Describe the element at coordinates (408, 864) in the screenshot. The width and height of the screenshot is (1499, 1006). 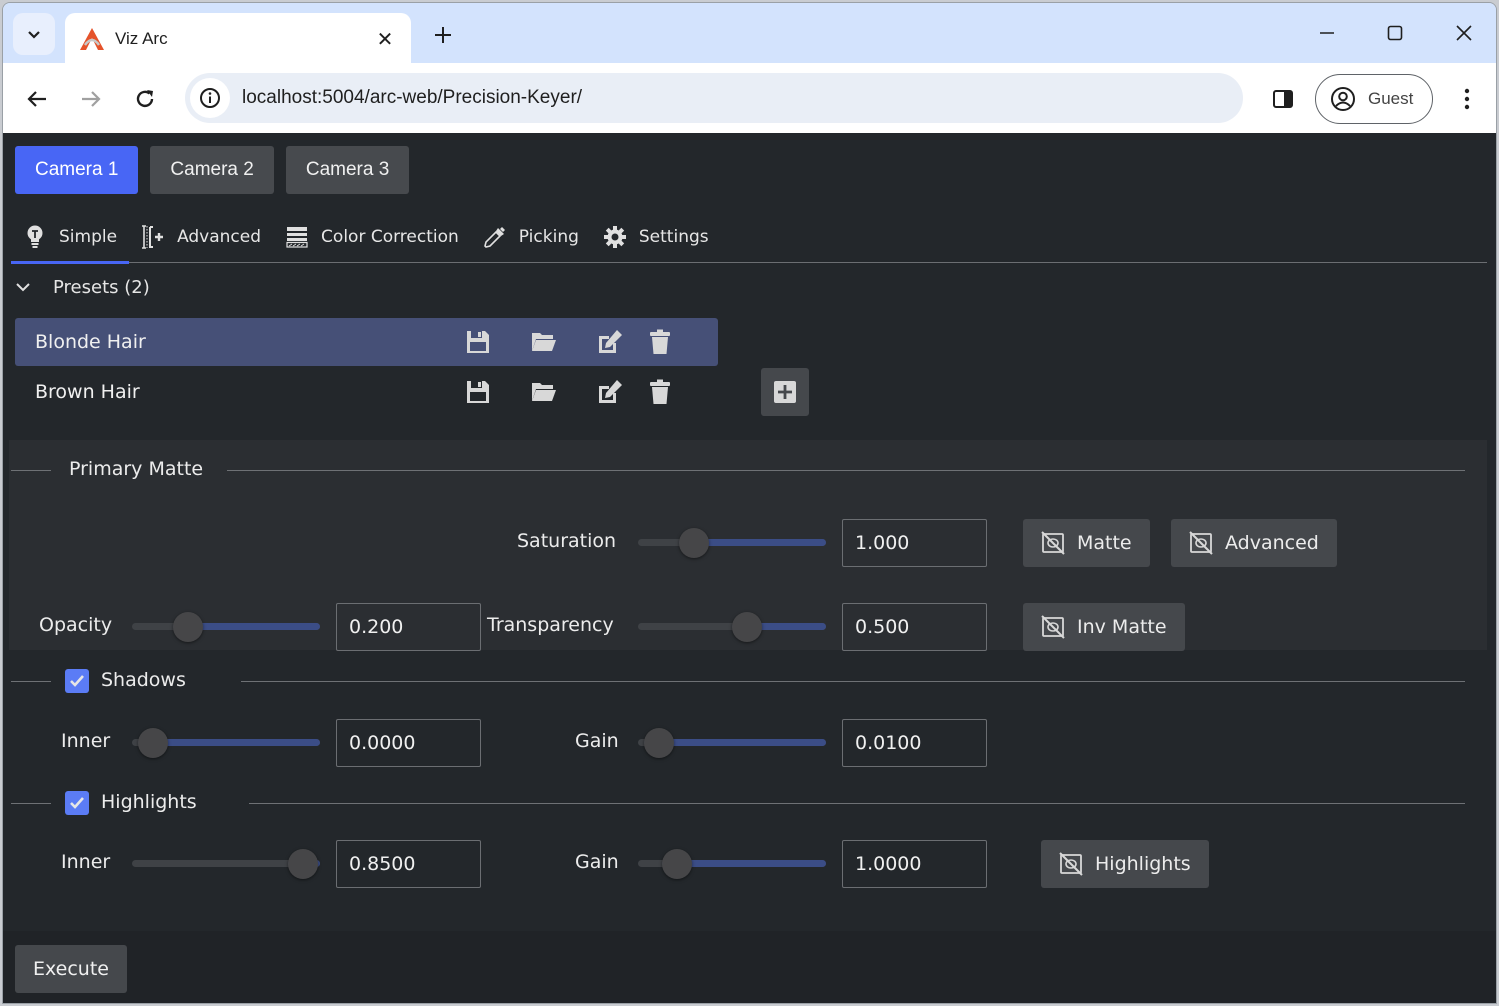
I see `highlights-inner-input` at that location.